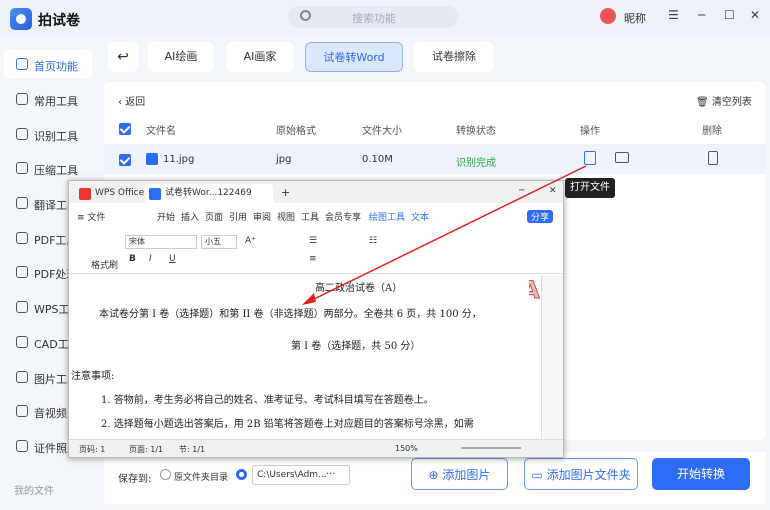  Describe the element at coordinates (172, 259) in the screenshot. I see `underline-icon: U` at that location.